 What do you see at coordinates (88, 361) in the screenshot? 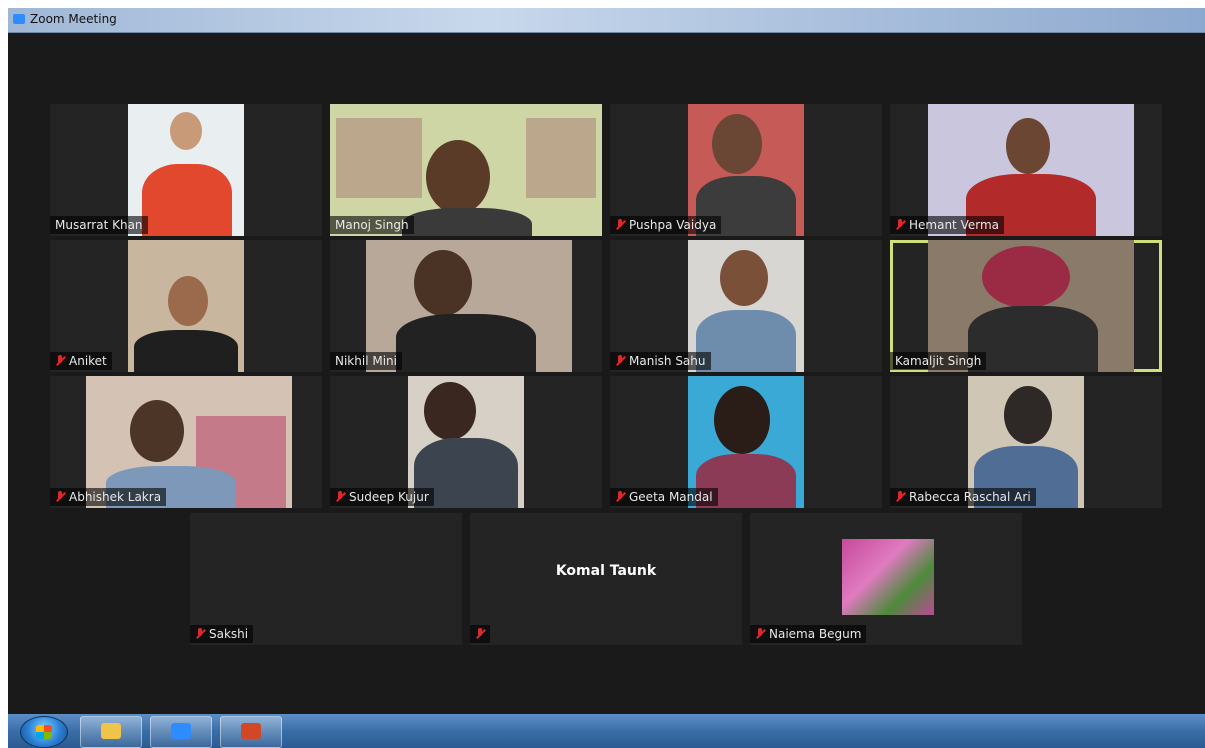
I see `participant-name: Aniket` at bounding box center [88, 361].